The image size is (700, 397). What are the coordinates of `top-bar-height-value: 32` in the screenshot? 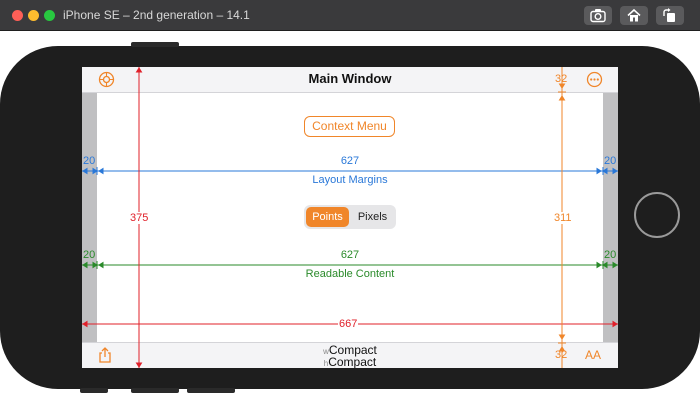 It's located at (561, 79).